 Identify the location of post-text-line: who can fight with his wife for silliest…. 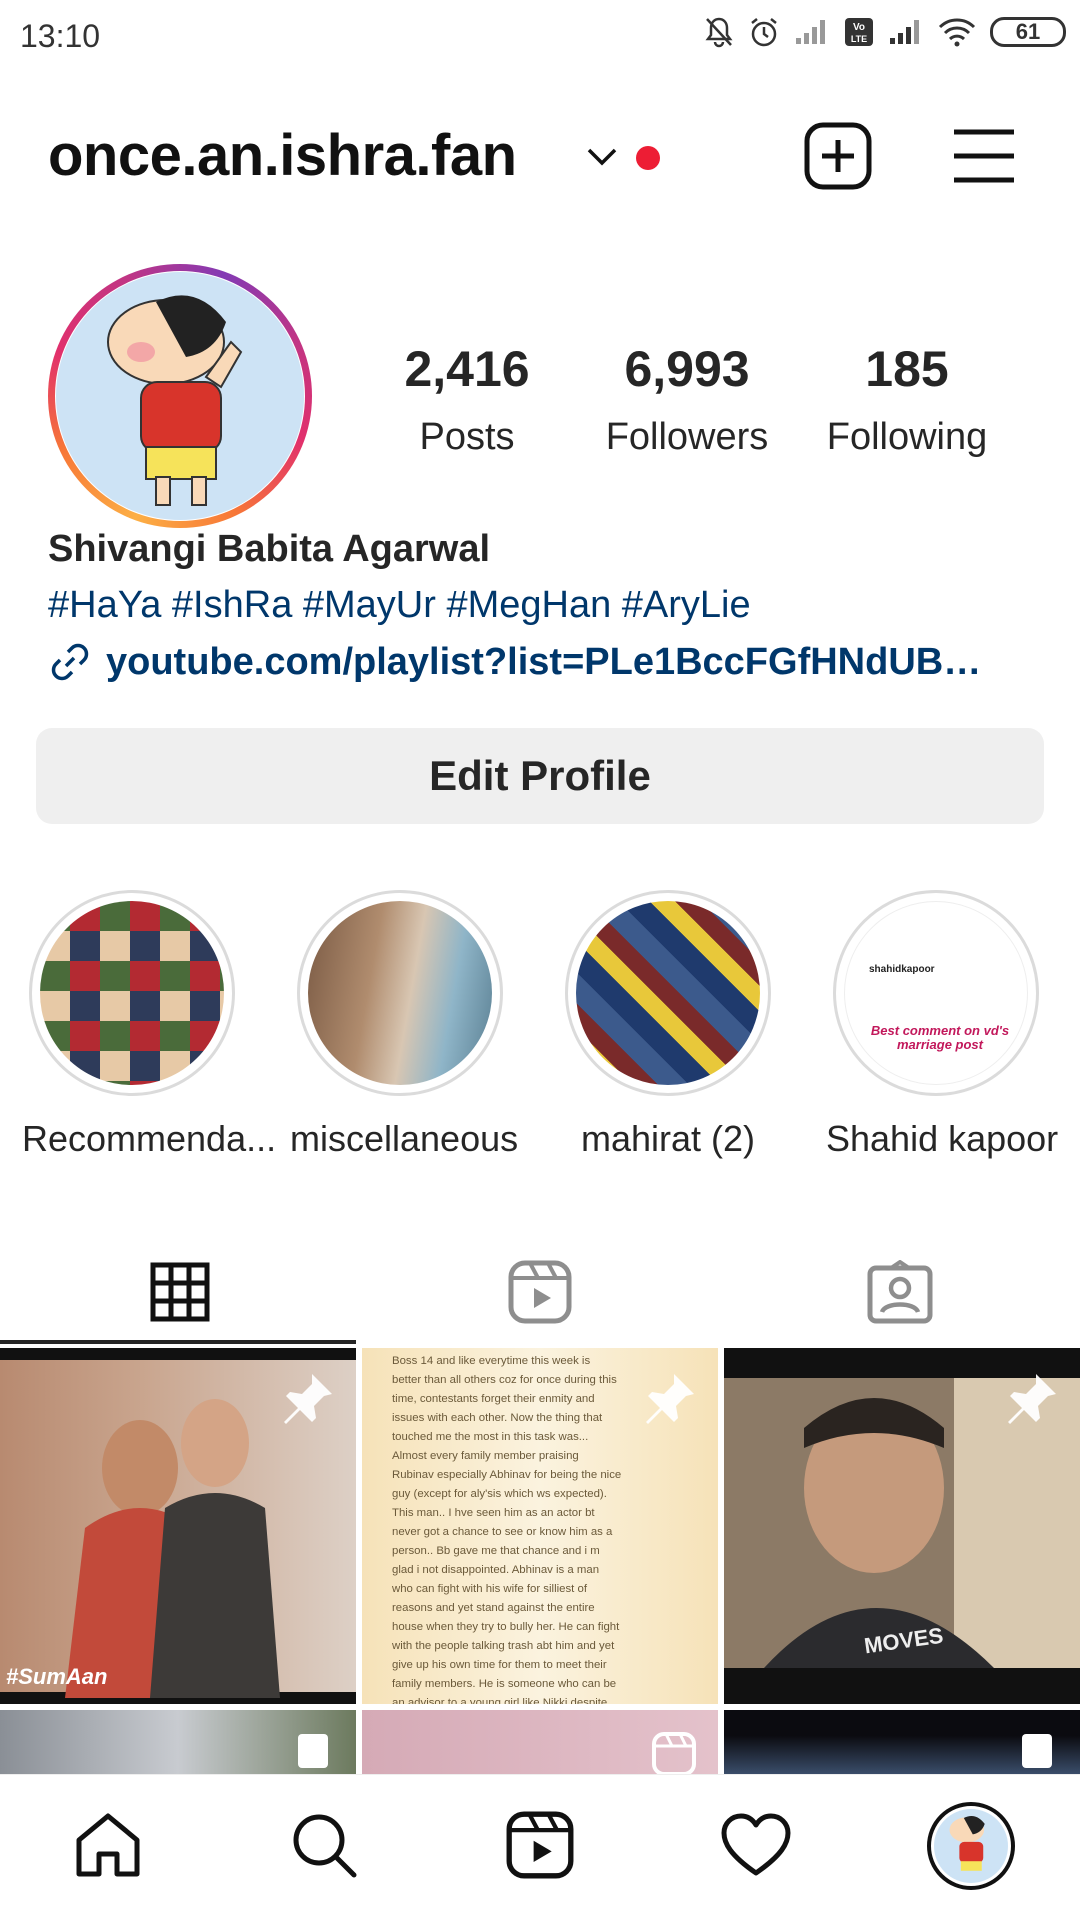
(489, 1589).